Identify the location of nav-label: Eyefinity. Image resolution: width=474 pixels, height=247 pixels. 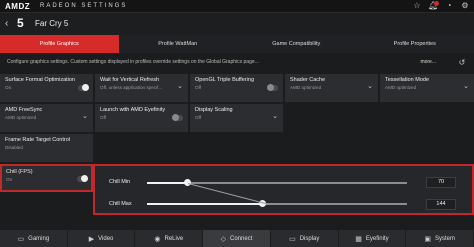
(377, 238).